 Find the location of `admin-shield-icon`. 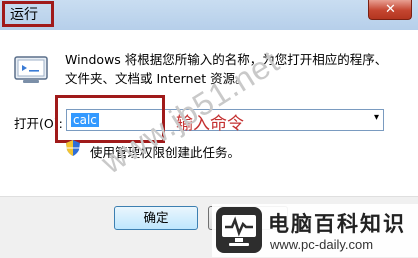

admin-shield-icon is located at coordinates (73, 148).